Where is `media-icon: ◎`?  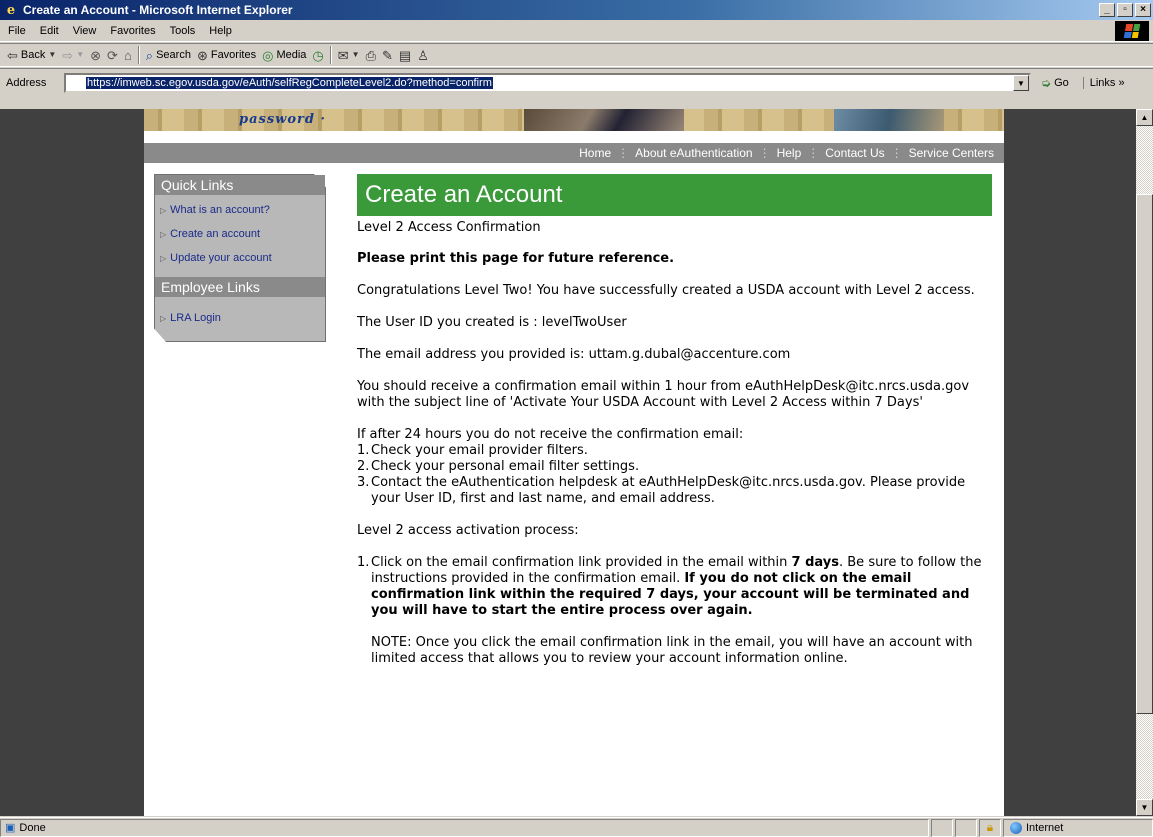 media-icon: ◎ is located at coordinates (268, 55).